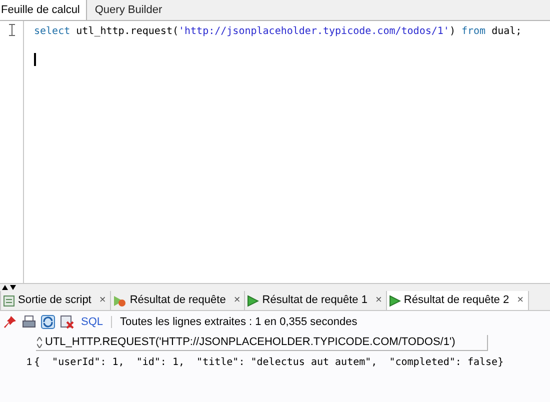 The image size is (550, 402). I want to click on result-tab: Résultat de requête 1 ×, so click(315, 300).